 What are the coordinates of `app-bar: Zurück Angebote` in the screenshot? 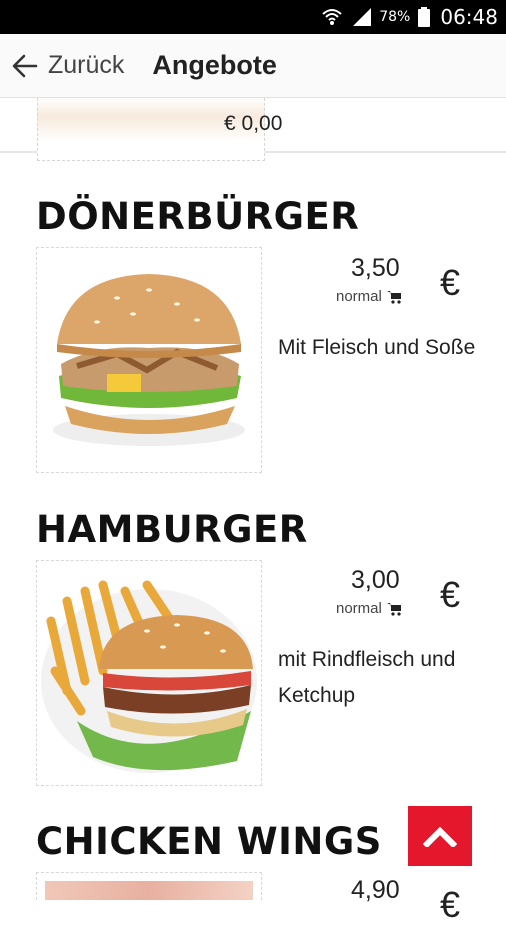 It's located at (253, 66).